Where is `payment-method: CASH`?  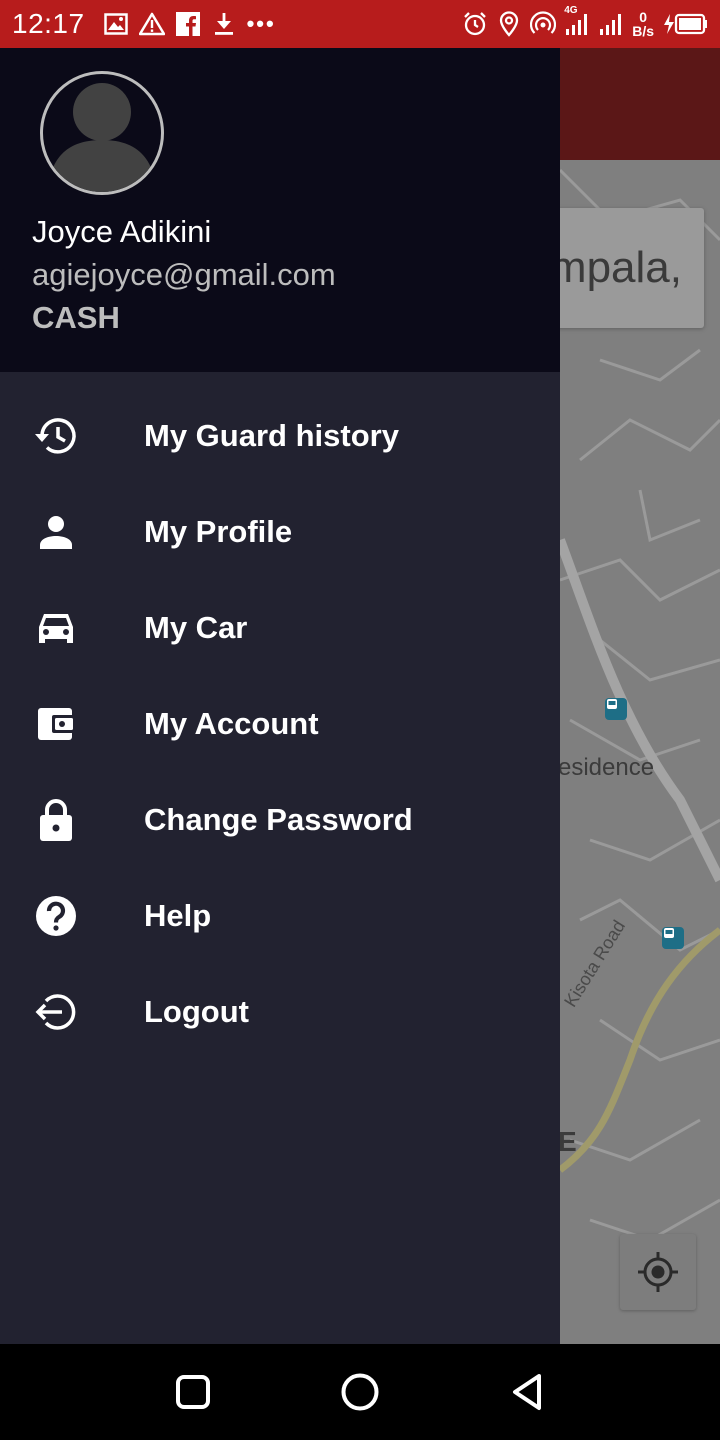 payment-method: CASH is located at coordinates (76, 317).